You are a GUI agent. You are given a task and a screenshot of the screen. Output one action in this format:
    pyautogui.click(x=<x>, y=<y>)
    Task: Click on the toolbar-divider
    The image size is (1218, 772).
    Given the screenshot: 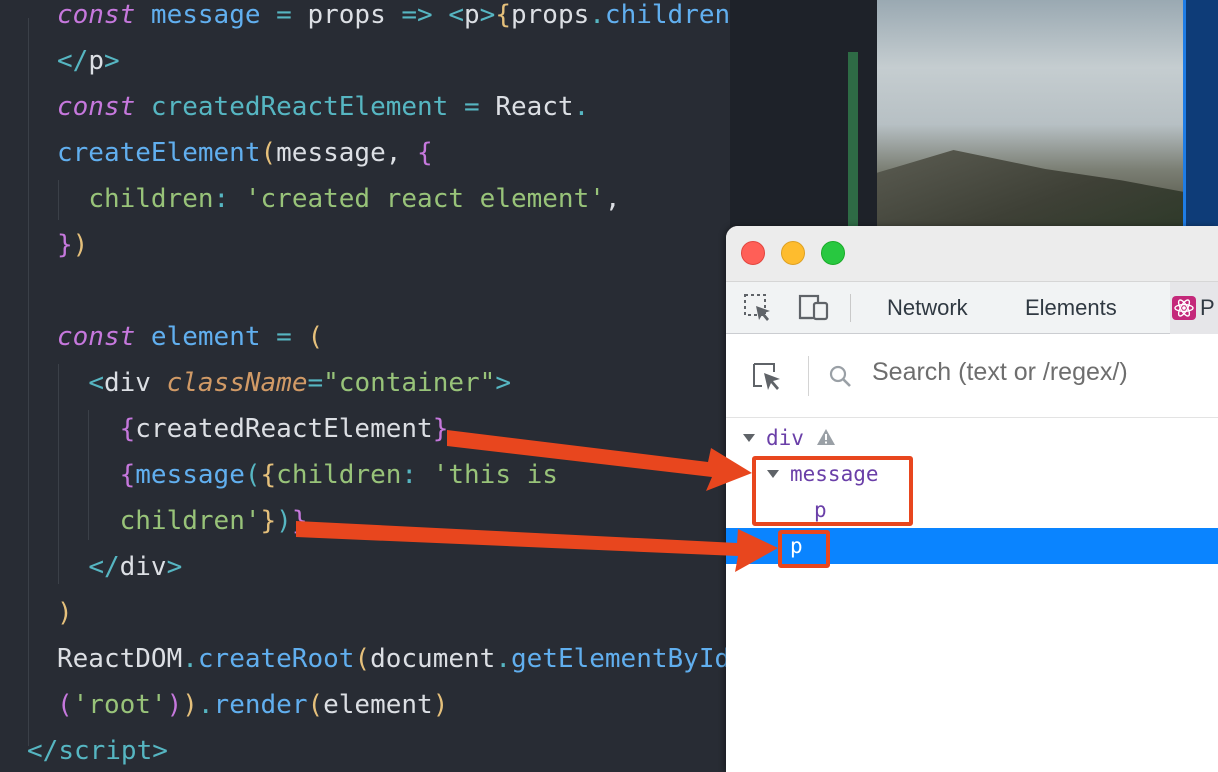 What is the action you would take?
    pyautogui.click(x=850, y=308)
    